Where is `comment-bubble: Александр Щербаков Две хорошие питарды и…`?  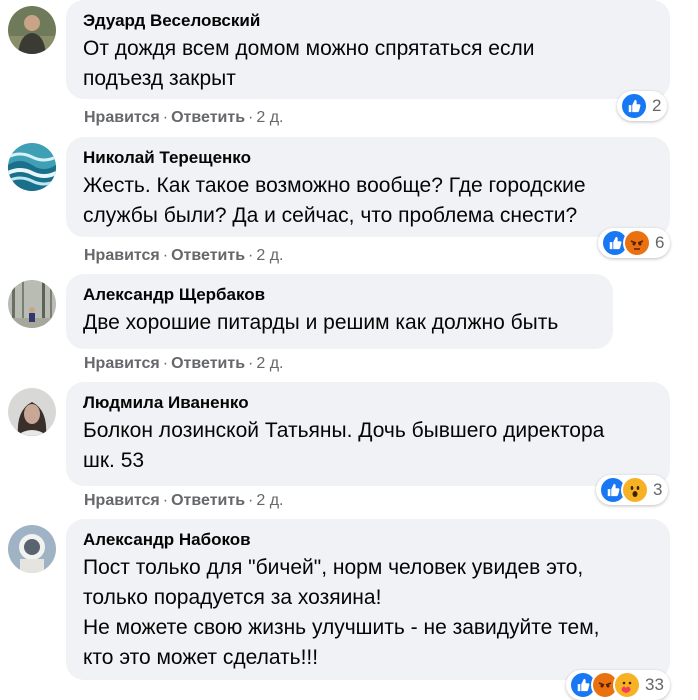
comment-bubble: Александр Щербаков Две хорошие питарды и… is located at coordinates (339, 311).